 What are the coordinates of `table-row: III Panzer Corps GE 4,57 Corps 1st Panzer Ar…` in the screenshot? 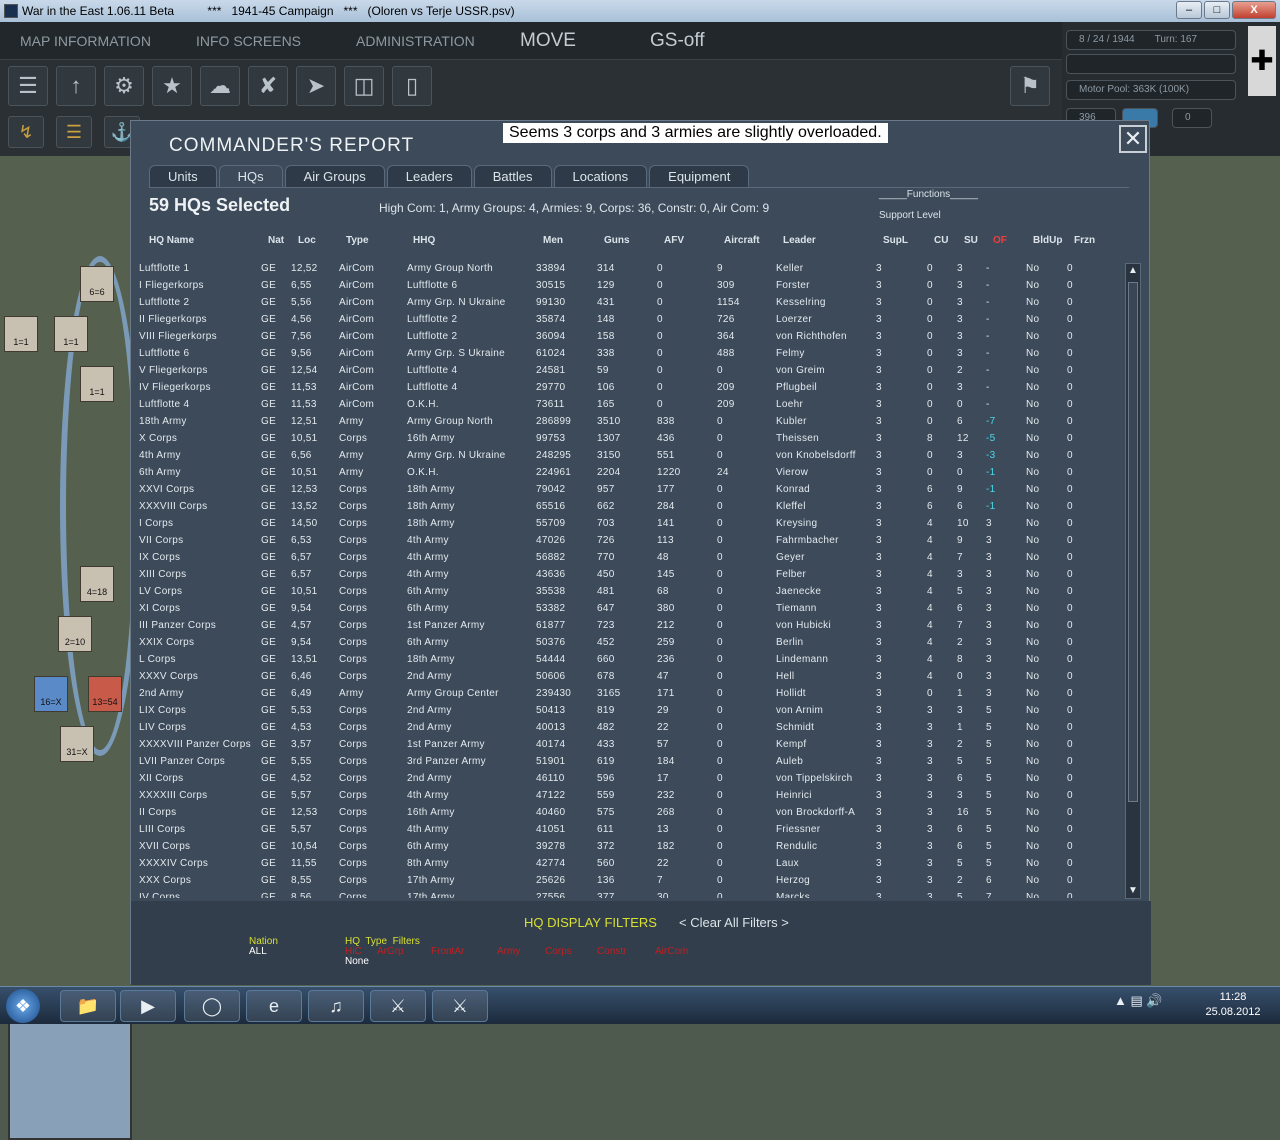 It's located at (633, 625).